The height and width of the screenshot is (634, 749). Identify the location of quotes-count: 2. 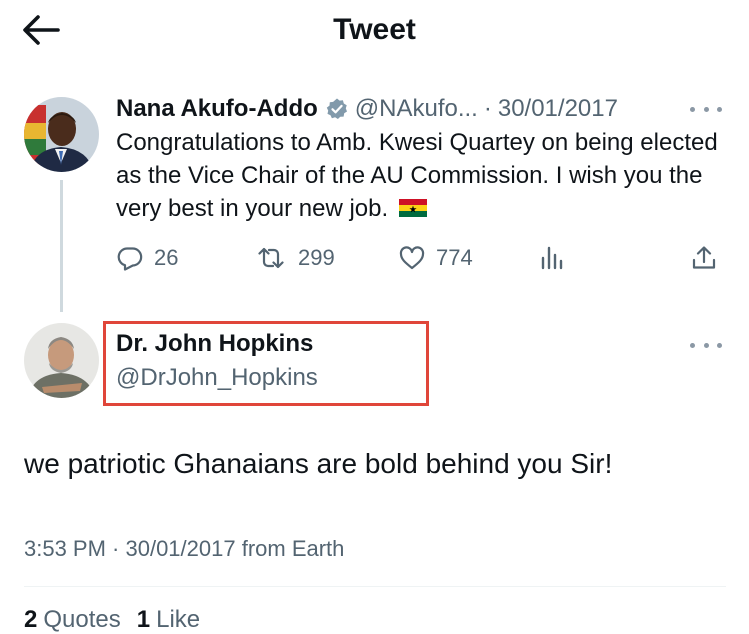
(31, 619).